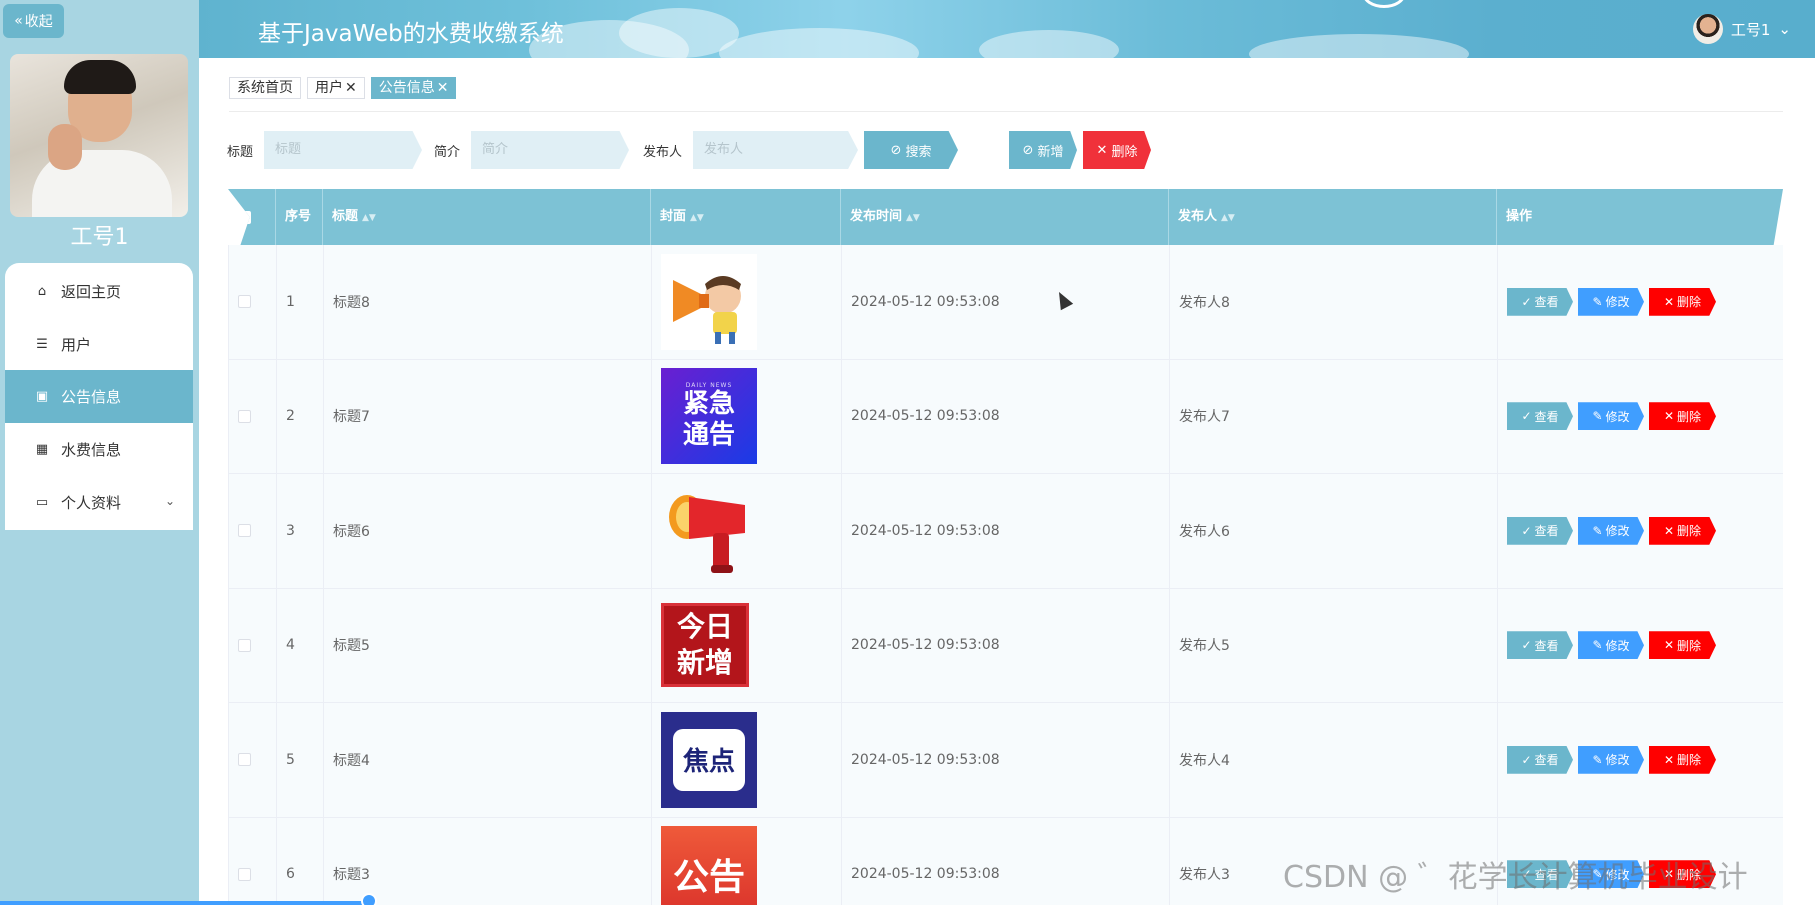 This screenshot has width=1815, height=905. What do you see at coordinates (709, 759) in the screenshot?
I see `cover-focus-image: 焦点` at bounding box center [709, 759].